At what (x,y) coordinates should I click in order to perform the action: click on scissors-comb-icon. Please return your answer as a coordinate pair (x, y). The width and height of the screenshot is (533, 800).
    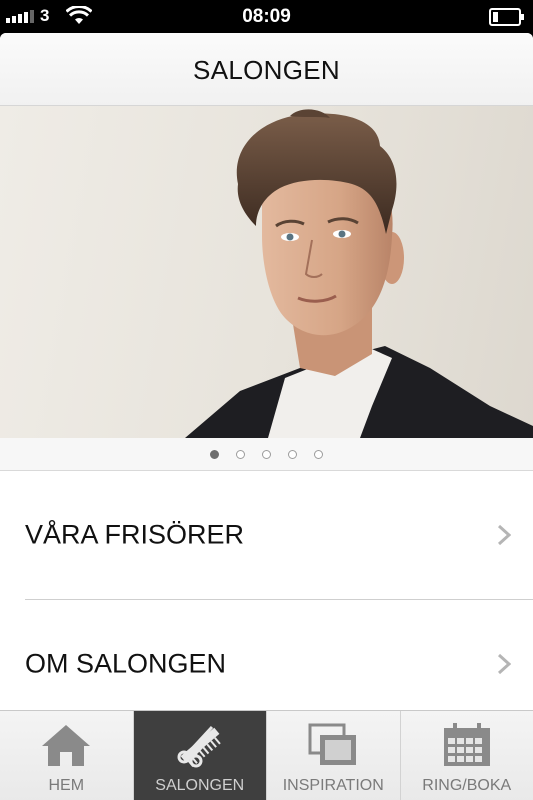
    Looking at the image, I should click on (199, 746).